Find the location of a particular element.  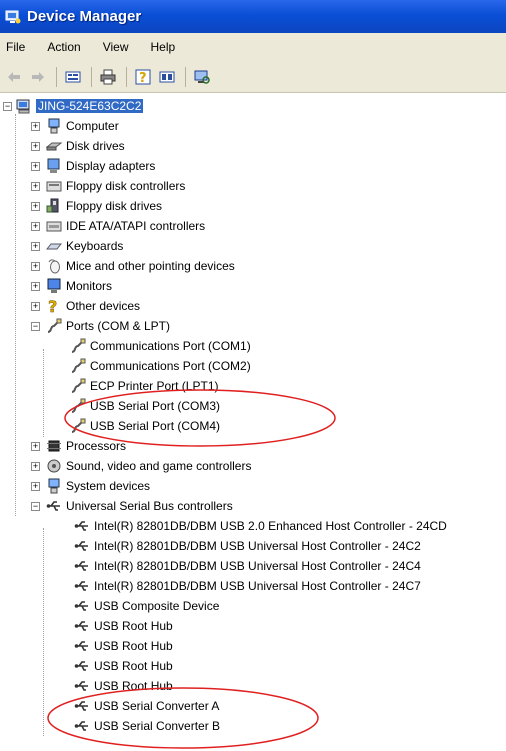

category-label: Sound, video and game controllers is located at coordinates (159, 466).